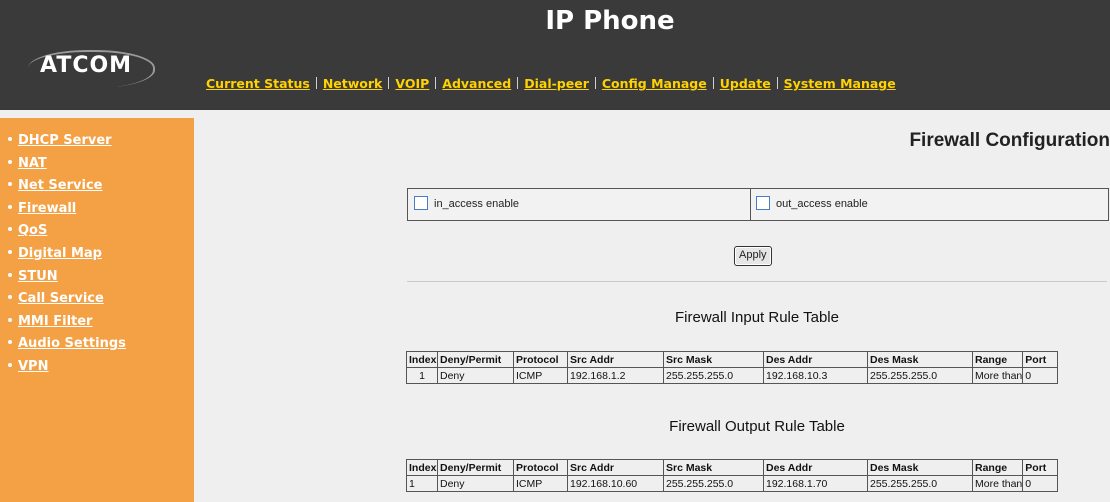 The height and width of the screenshot is (502, 1110). What do you see at coordinates (412, 83) in the screenshot?
I see `nav-voip: VOIP` at bounding box center [412, 83].